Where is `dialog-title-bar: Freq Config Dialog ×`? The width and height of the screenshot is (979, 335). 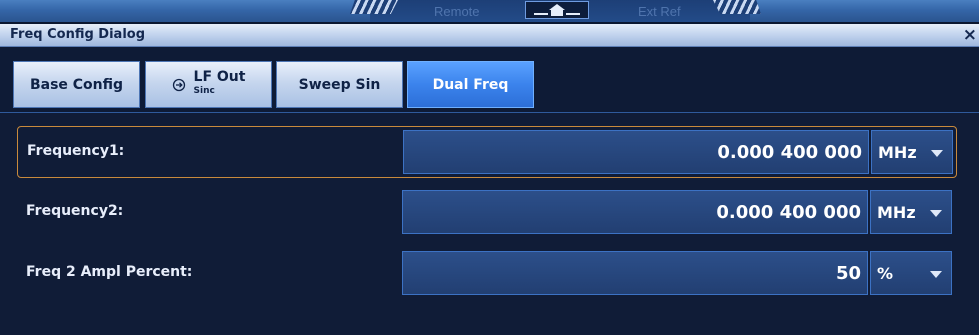
dialog-title-bar: Freq Config Dialog × is located at coordinates (489, 35).